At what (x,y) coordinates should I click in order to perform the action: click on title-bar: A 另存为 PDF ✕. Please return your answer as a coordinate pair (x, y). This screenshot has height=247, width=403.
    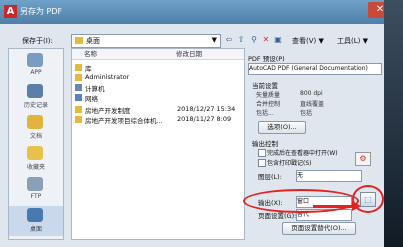
    Looking at the image, I should click on (201, 12).